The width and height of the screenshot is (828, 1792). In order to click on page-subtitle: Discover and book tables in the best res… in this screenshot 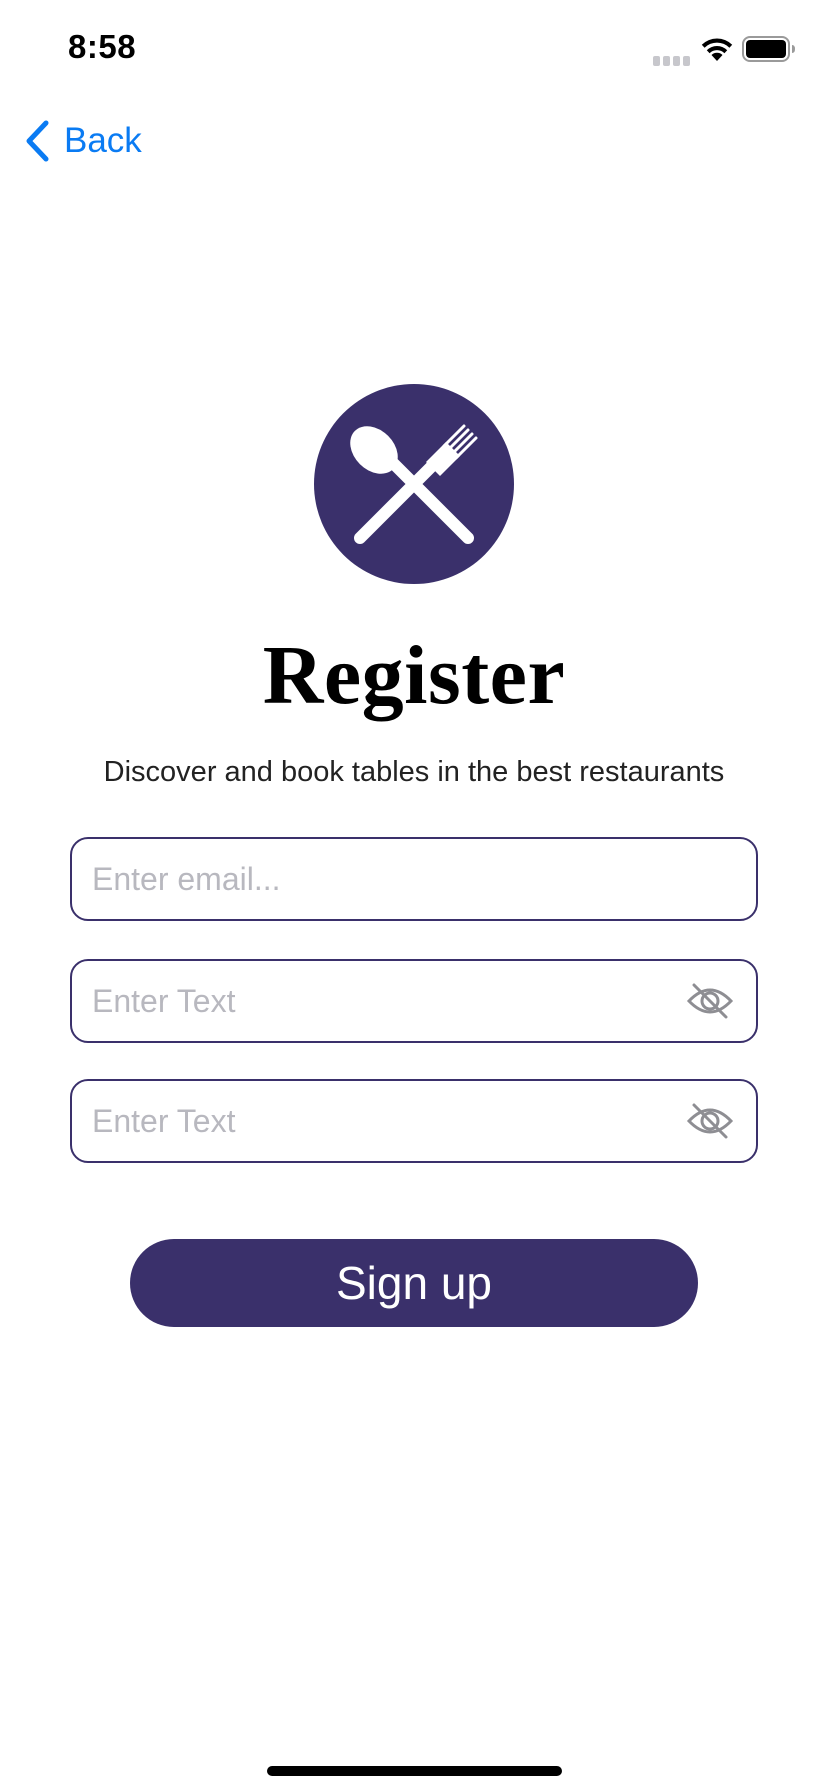, I will do `click(414, 772)`.